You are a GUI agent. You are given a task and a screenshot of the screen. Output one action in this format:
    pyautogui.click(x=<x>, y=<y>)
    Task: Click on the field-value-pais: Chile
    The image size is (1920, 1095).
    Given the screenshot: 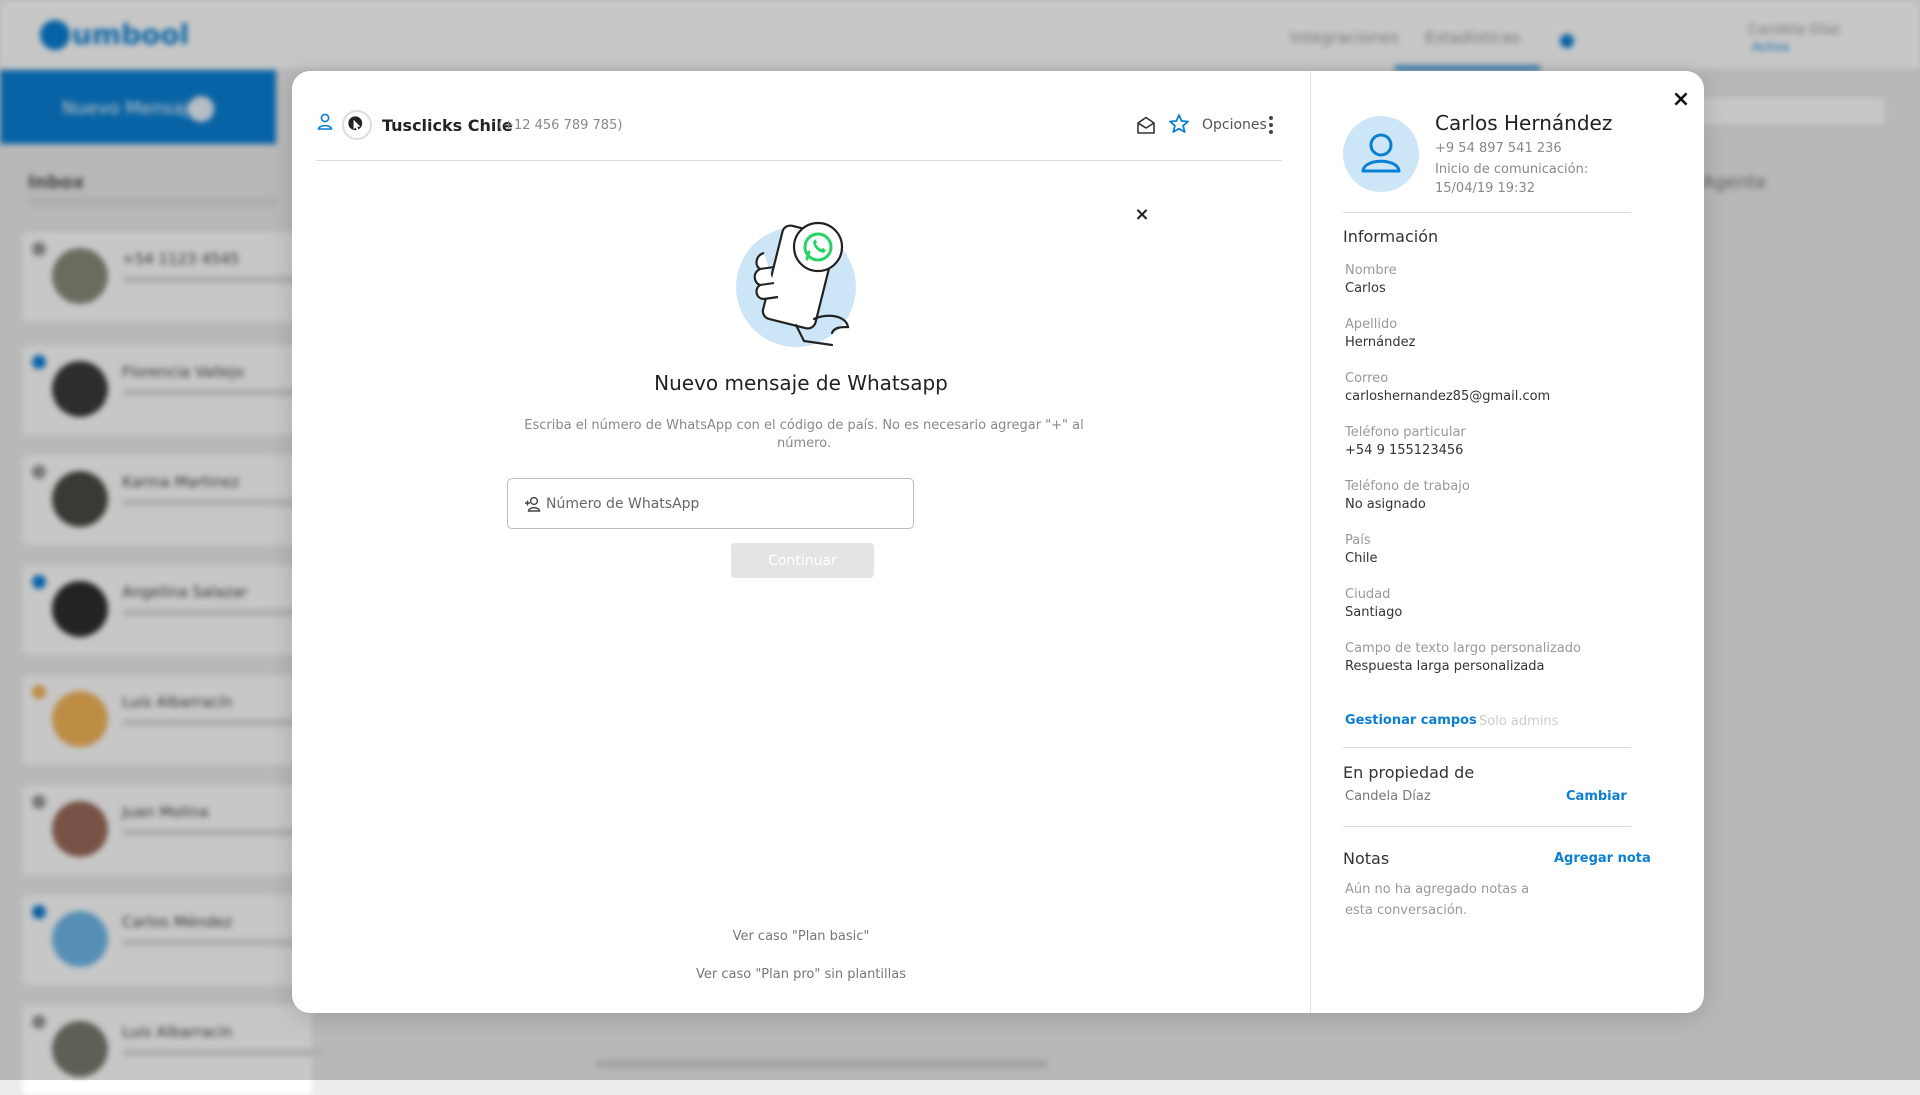 What is the action you would take?
    pyautogui.click(x=1361, y=558)
    